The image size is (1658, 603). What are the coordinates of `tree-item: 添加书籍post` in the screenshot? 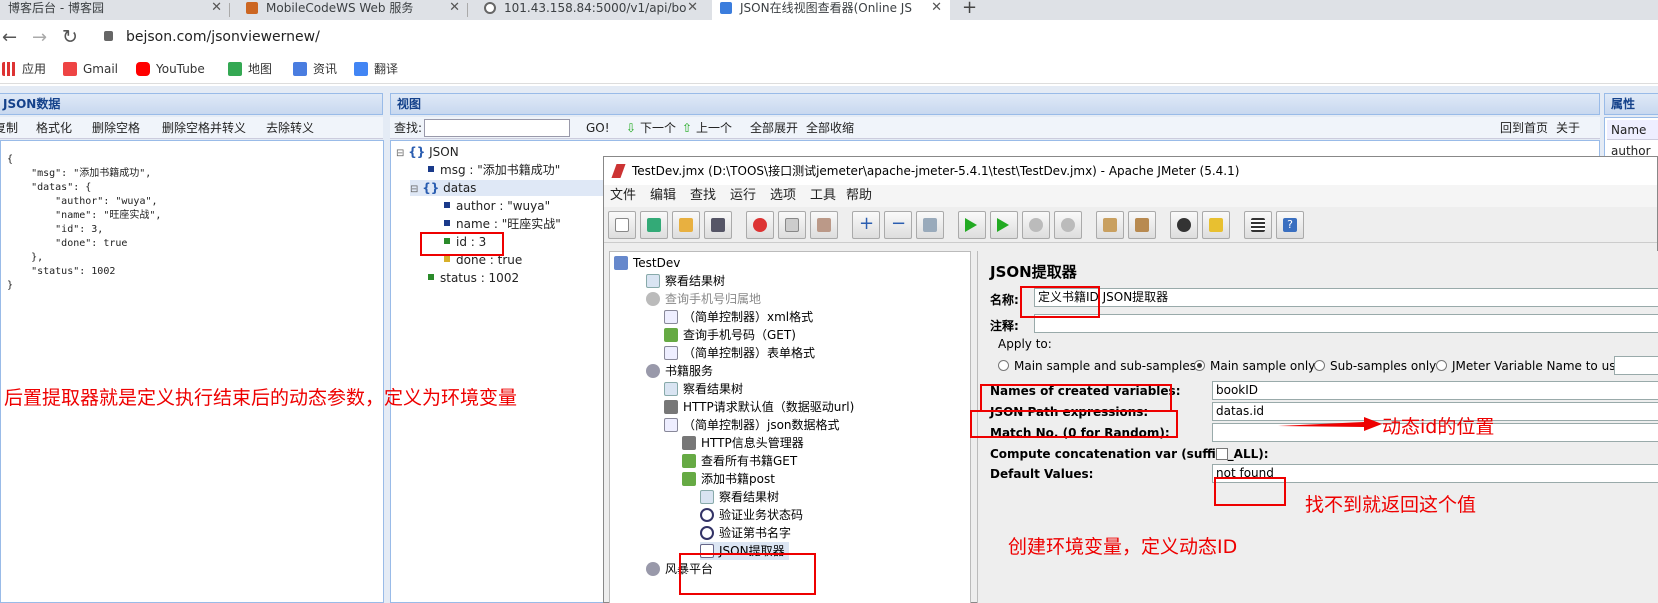 It's located at (728, 479).